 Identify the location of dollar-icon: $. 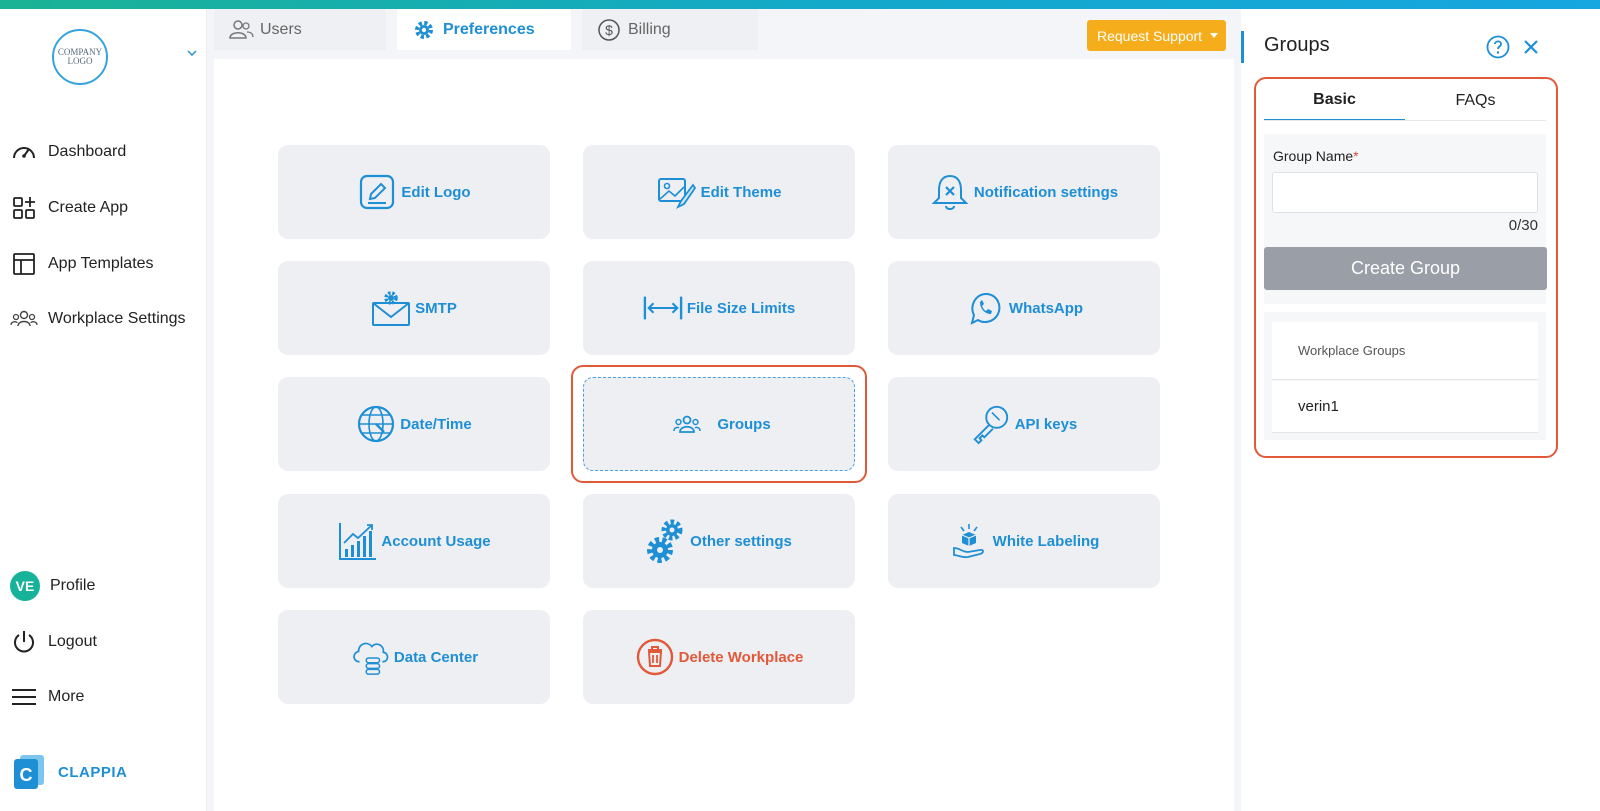
(609, 30).